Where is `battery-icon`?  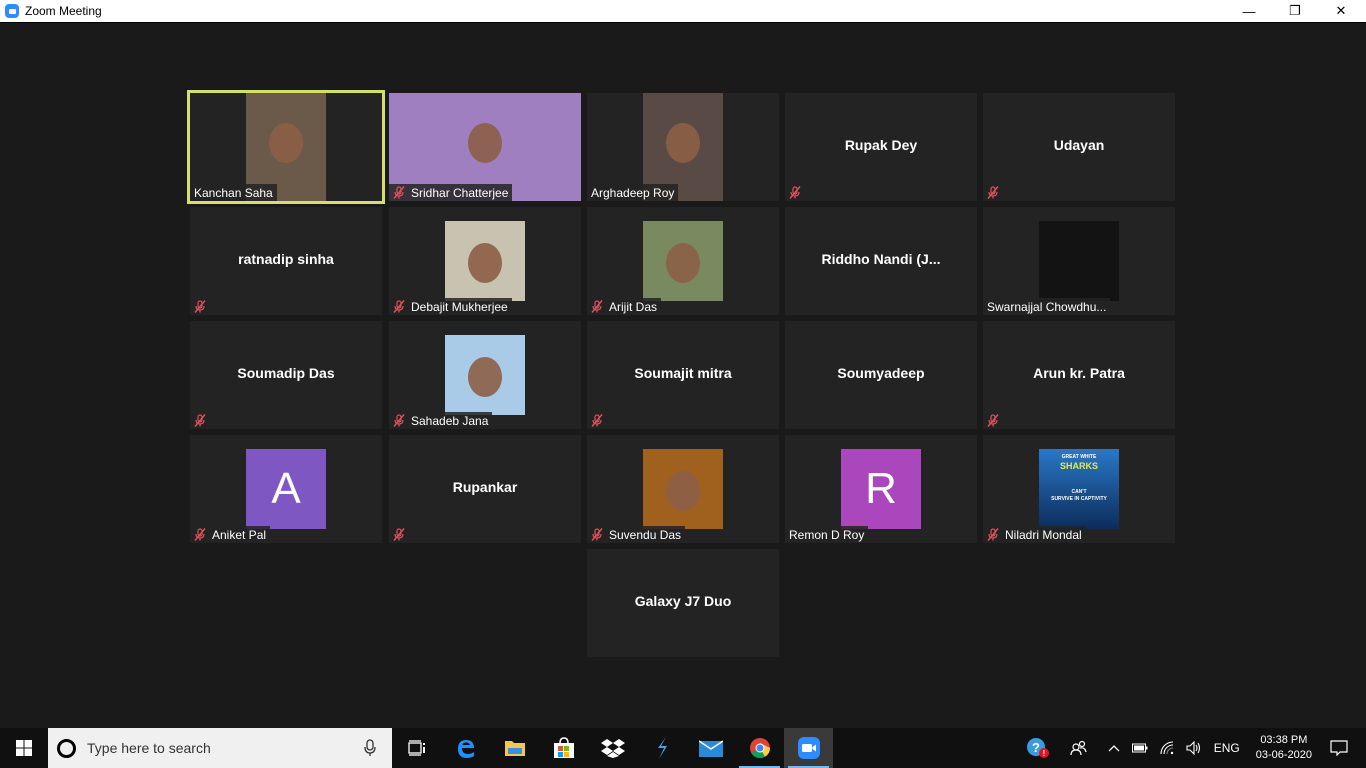
battery-icon is located at coordinates (1139, 748).